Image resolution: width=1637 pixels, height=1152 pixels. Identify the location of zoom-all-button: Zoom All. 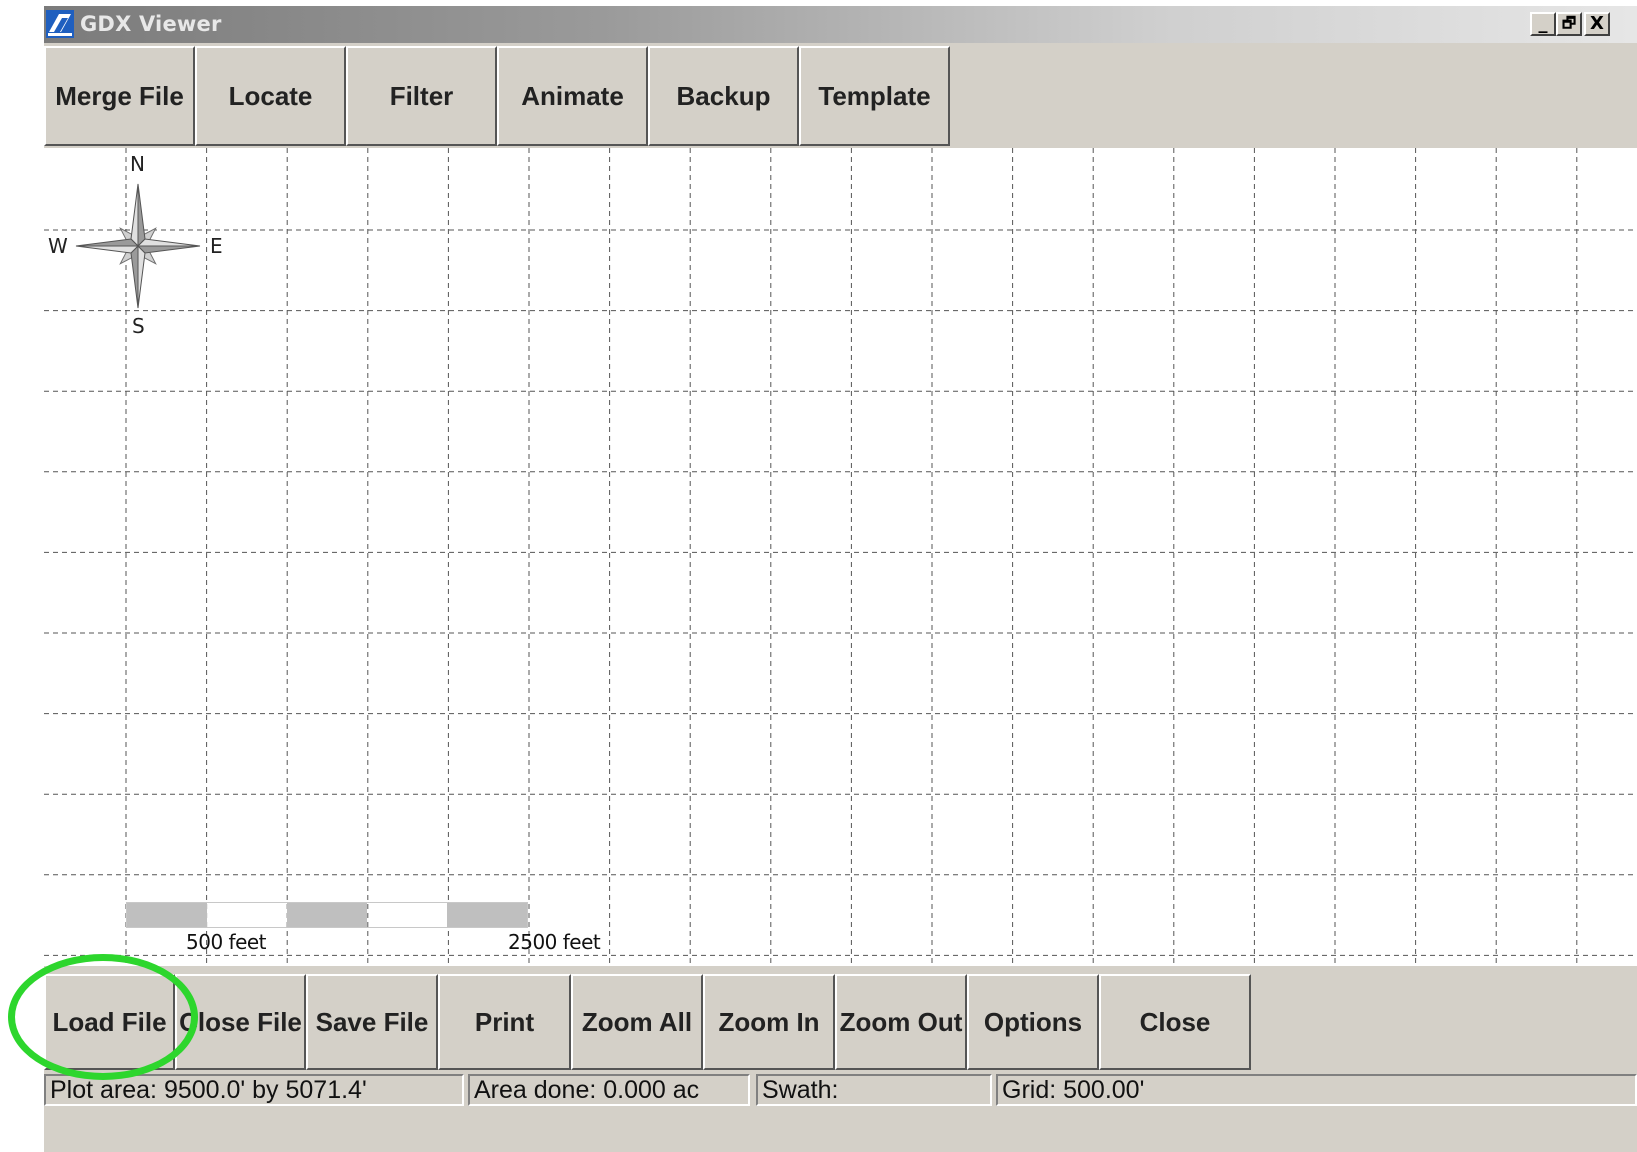
(637, 1022).